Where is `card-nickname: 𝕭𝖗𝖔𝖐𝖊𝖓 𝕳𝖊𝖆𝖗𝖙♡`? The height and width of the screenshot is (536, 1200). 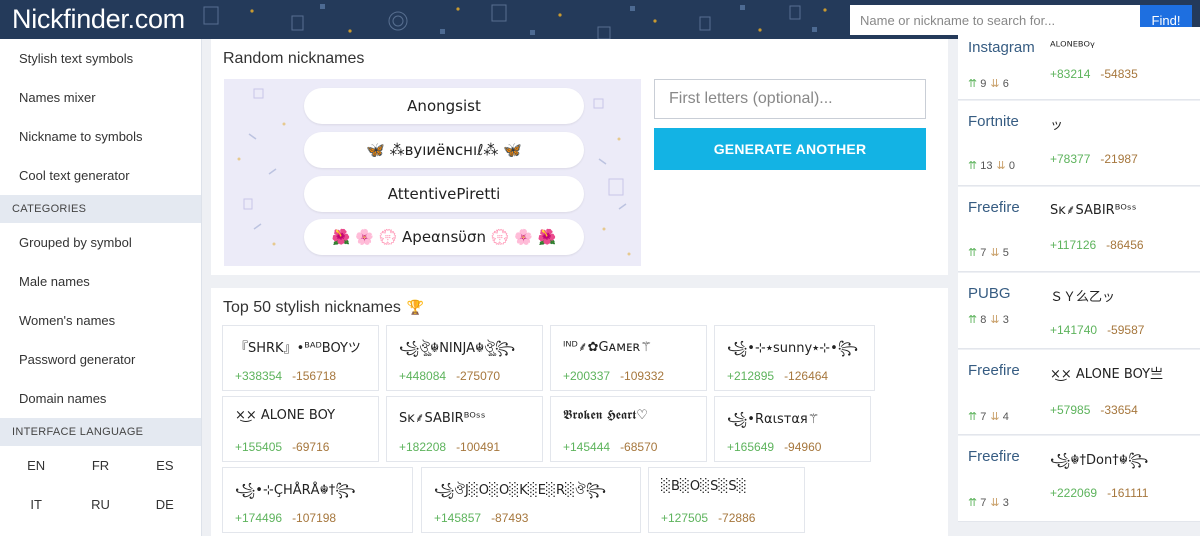 card-nickname: 𝕭𝖗𝖔𝖐𝖊𝖓 𝕳𝖊𝖆𝖗𝖙♡ is located at coordinates (605, 415).